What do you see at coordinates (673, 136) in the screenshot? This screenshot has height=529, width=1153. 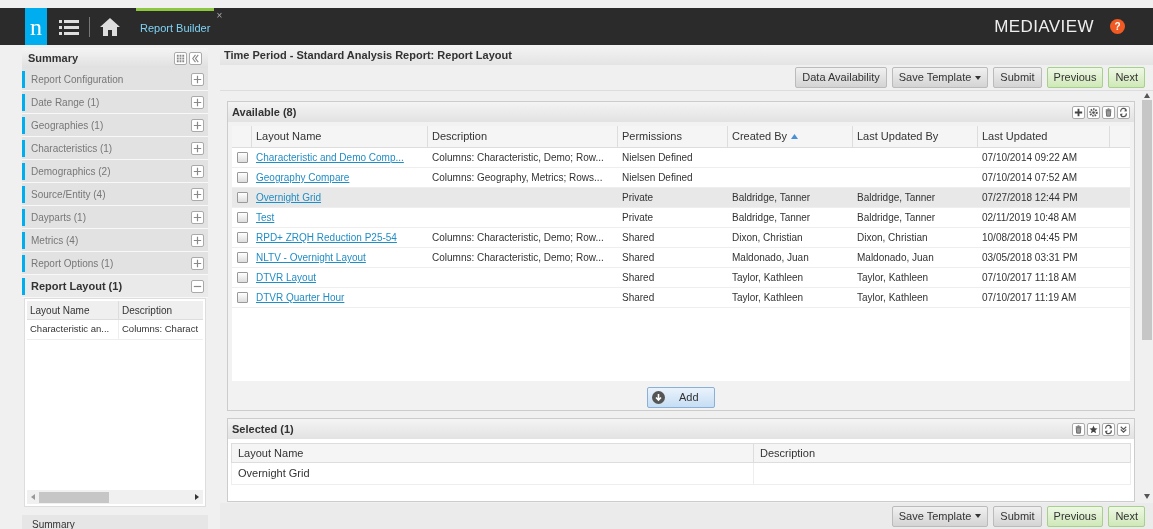 I see `column-header: Permissions` at bounding box center [673, 136].